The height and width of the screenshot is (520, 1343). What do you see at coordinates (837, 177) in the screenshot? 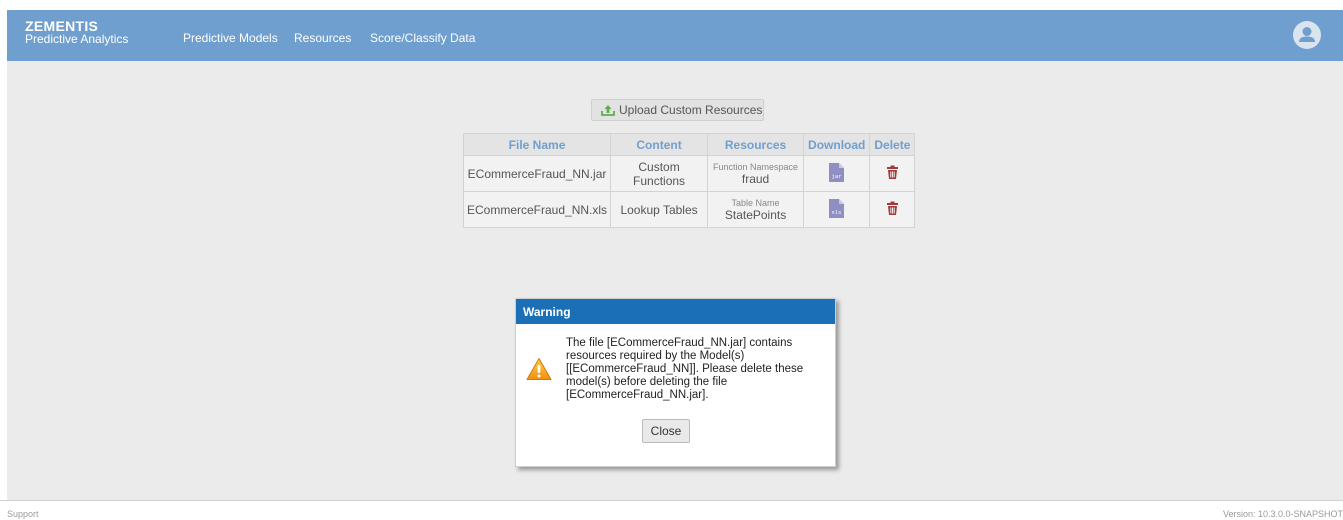
I see `jar-file-ext: jar` at bounding box center [837, 177].